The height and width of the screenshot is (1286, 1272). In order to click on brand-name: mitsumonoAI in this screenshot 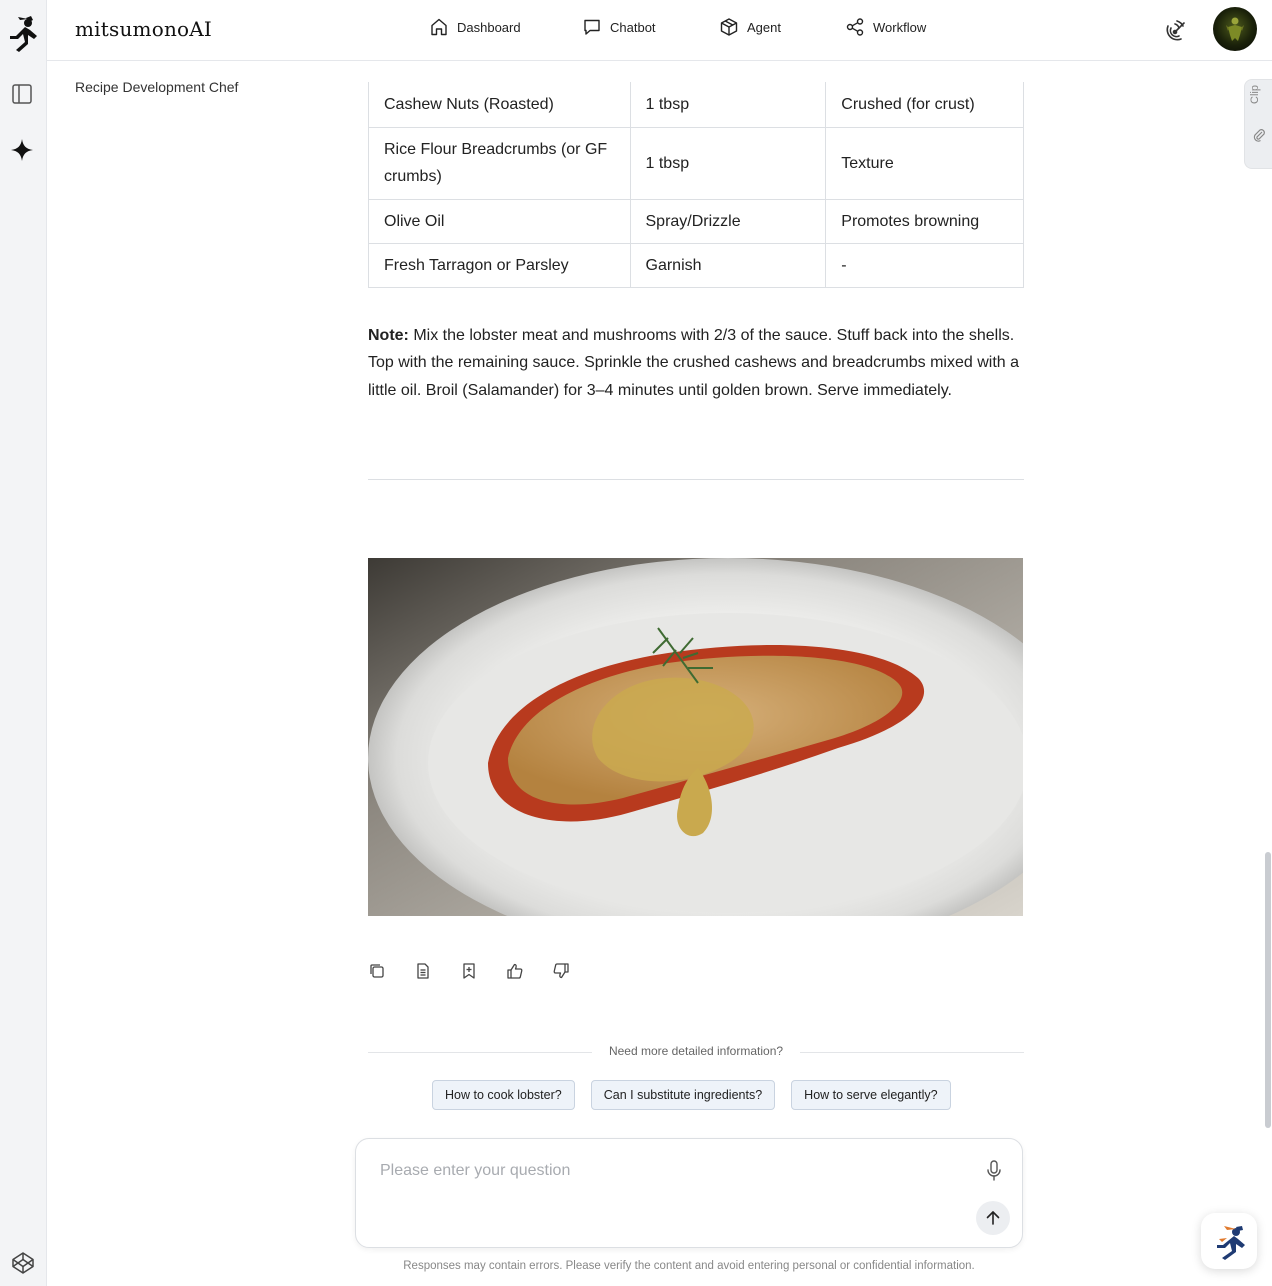, I will do `click(143, 29)`.